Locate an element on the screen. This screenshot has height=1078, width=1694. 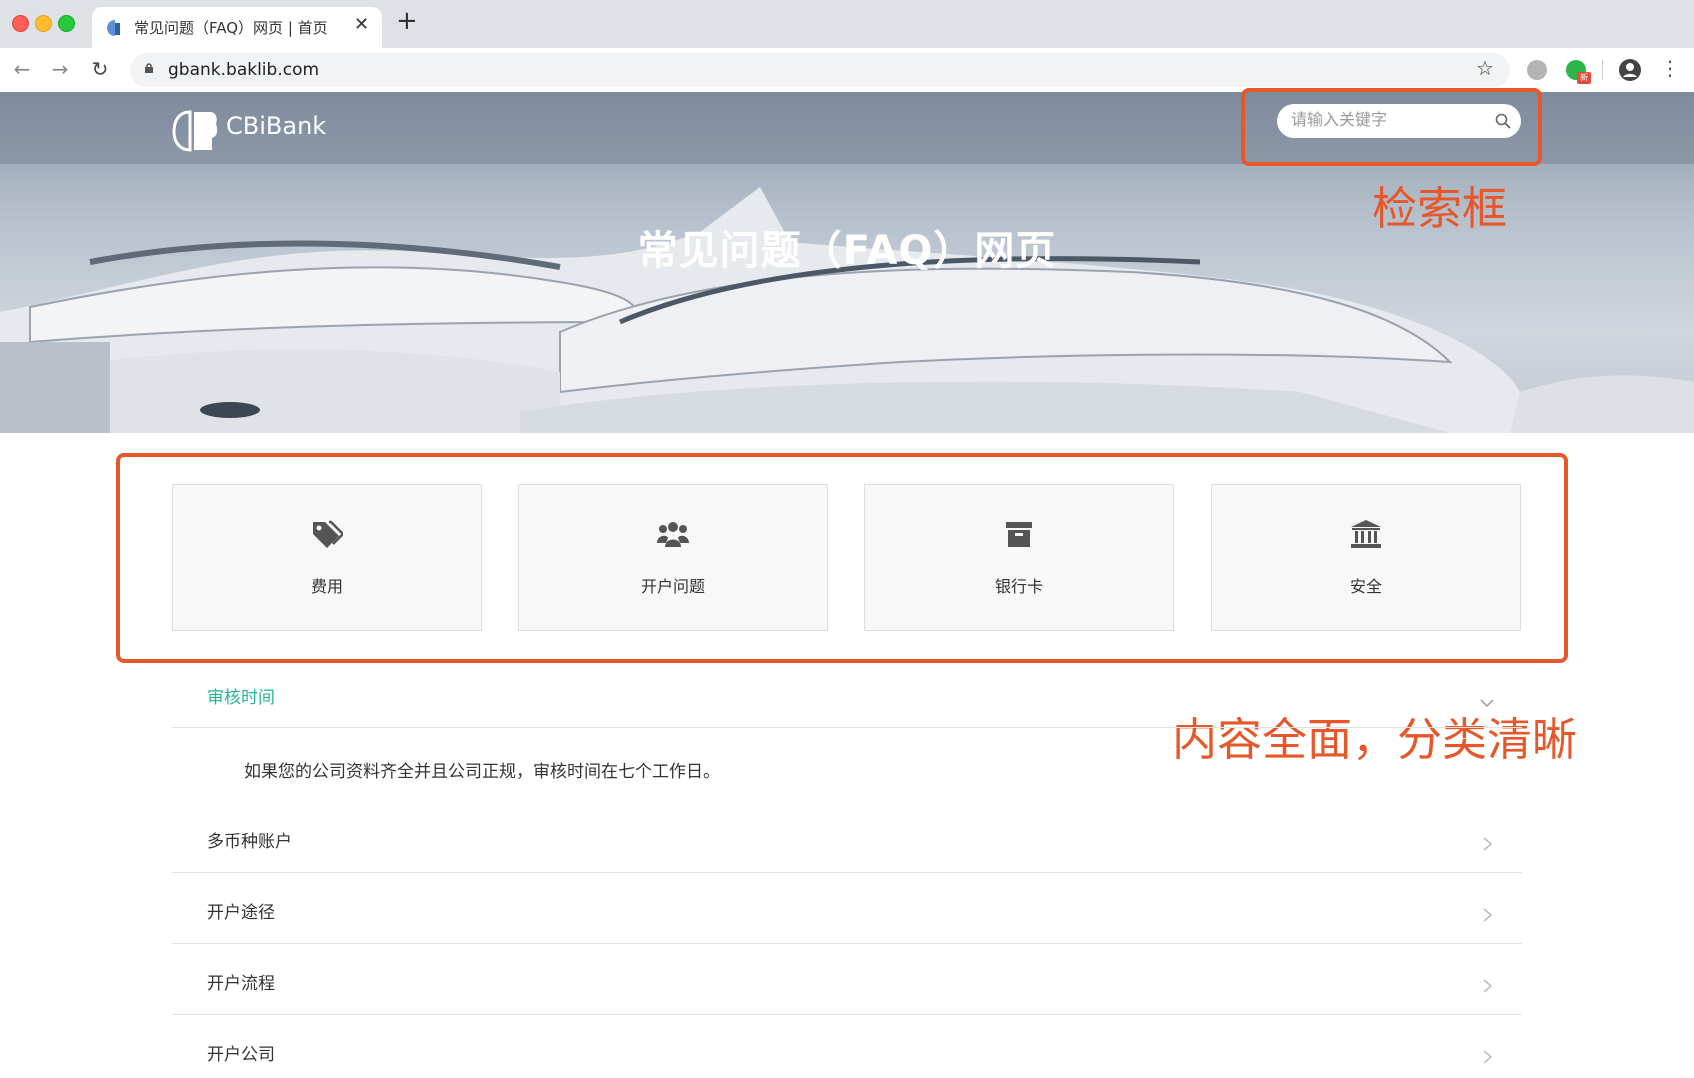
bank-icon is located at coordinates (1366, 534).